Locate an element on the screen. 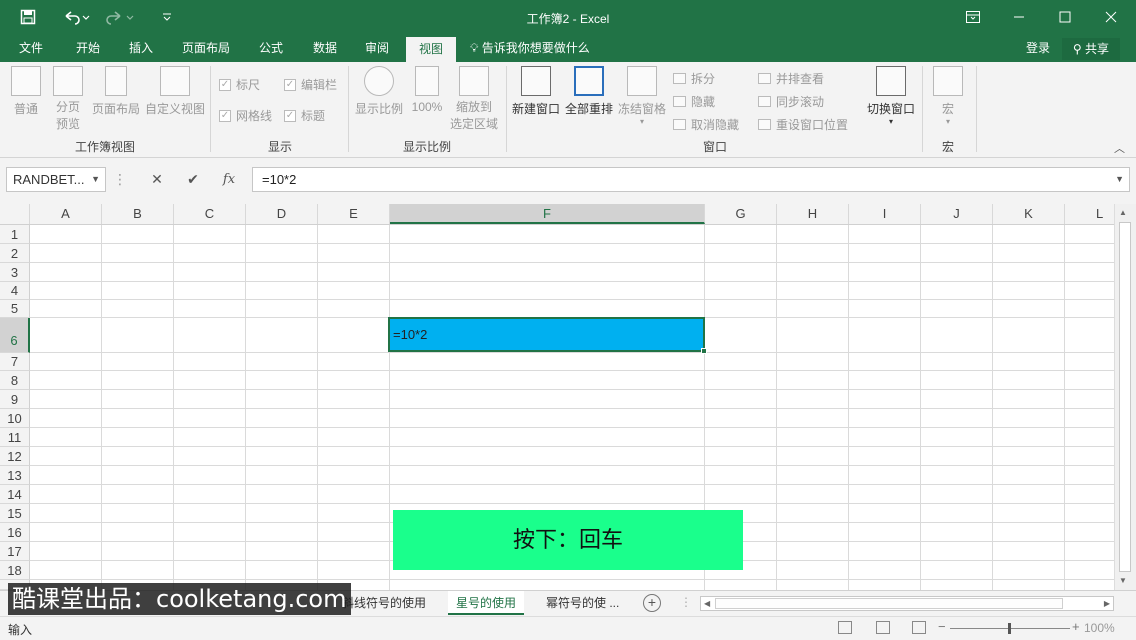  column-header-e: E is located at coordinates (354, 214).